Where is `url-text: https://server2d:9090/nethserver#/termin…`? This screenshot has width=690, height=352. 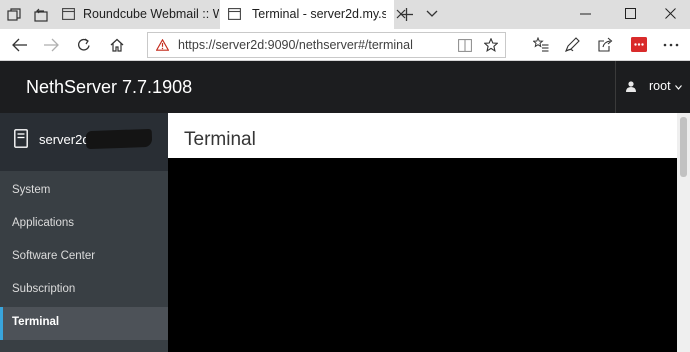
url-text: https://server2d:9090/nethserver#/termin… is located at coordinates (295, 45).